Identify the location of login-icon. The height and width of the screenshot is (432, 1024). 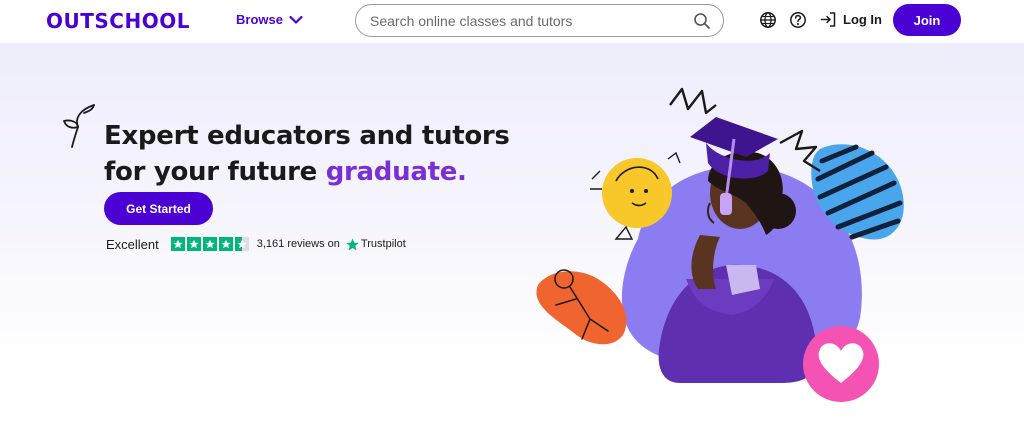
(828, 19).